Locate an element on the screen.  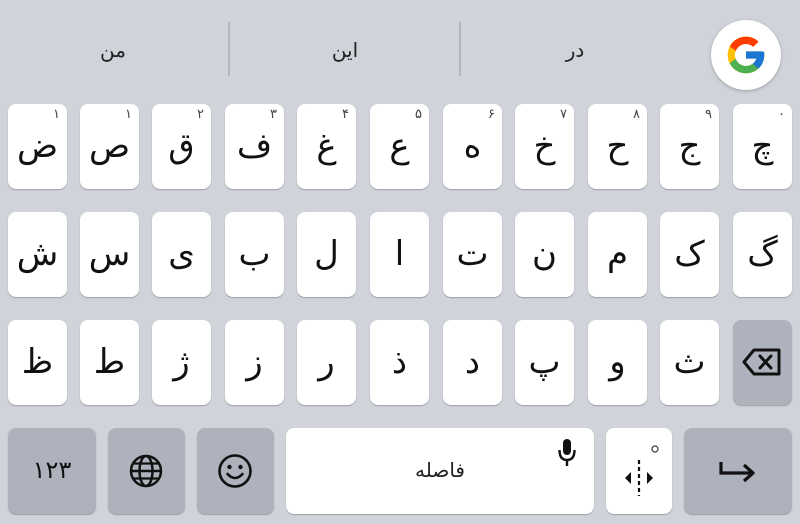
key-char: ض is located at coordinates (37, 146).